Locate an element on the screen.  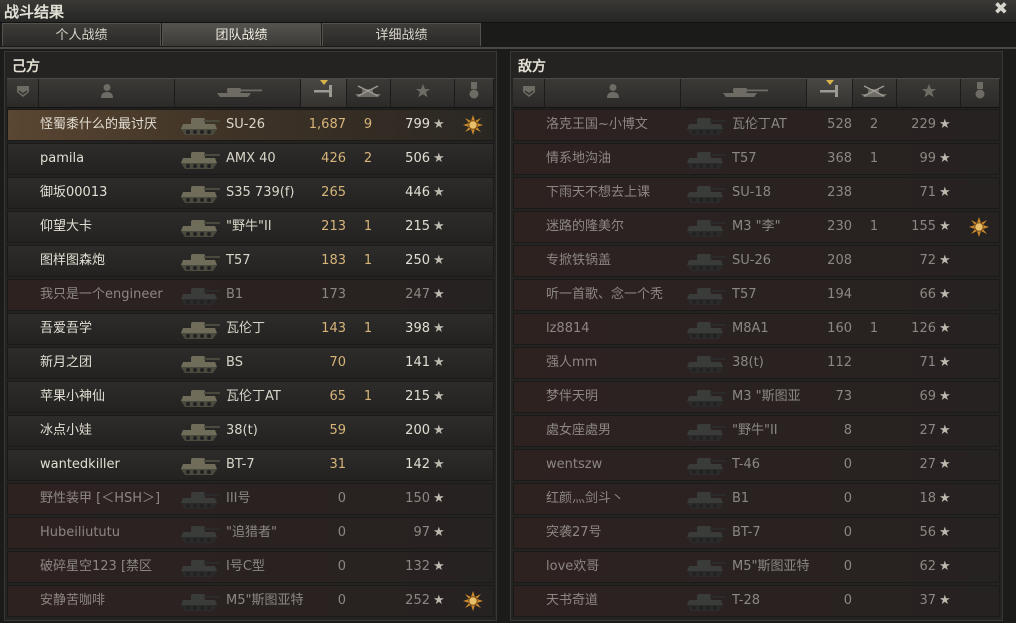
player-name: 专掀铁锅盖 is located at coordinates (579, 260).